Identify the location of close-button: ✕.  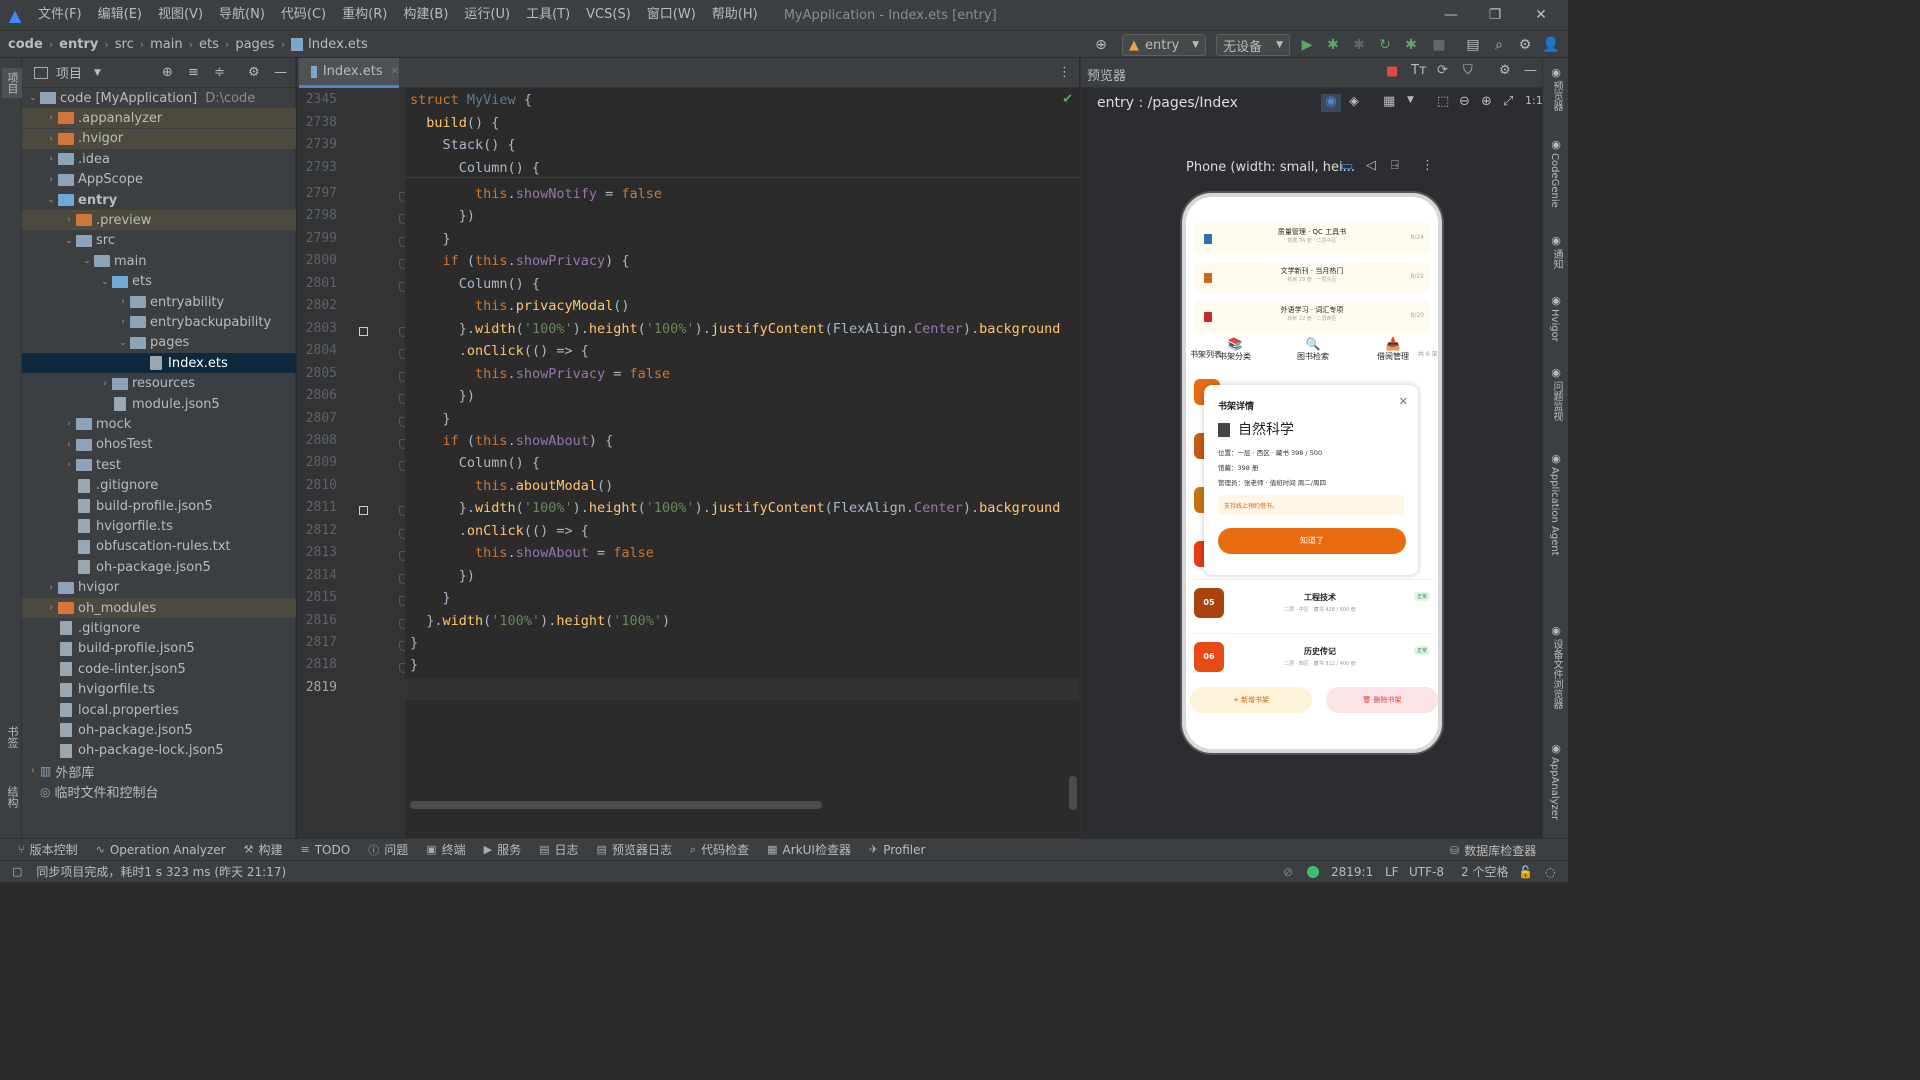
(1541, 15).